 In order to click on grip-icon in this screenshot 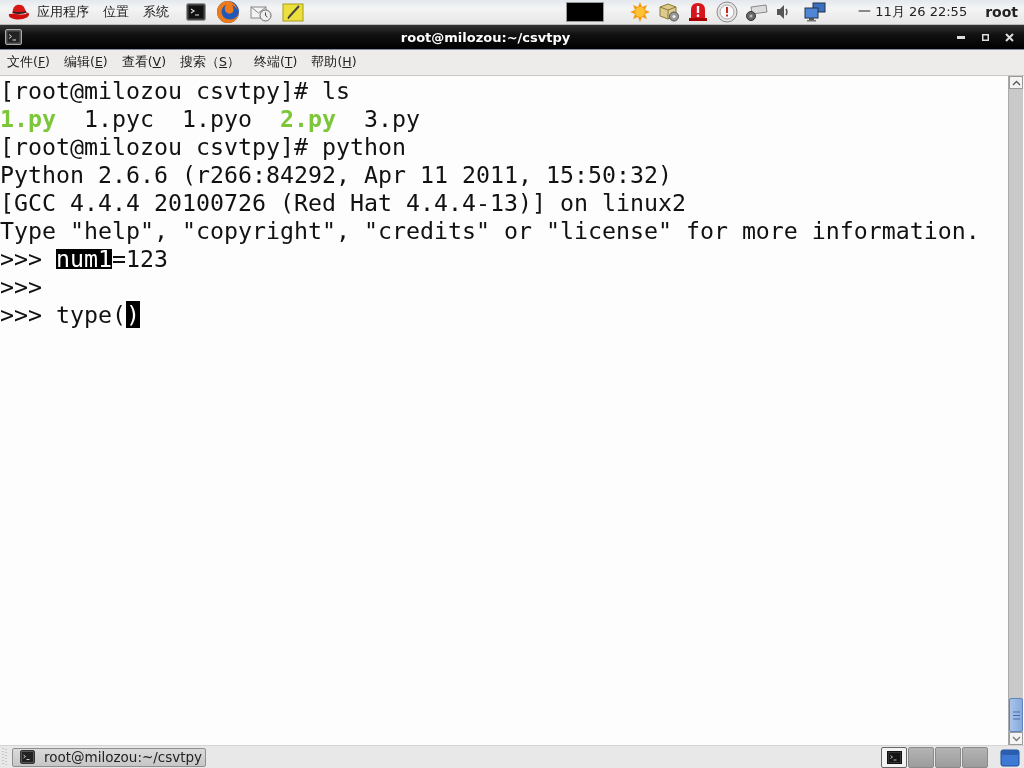, I will do `click(1016, 715)`.